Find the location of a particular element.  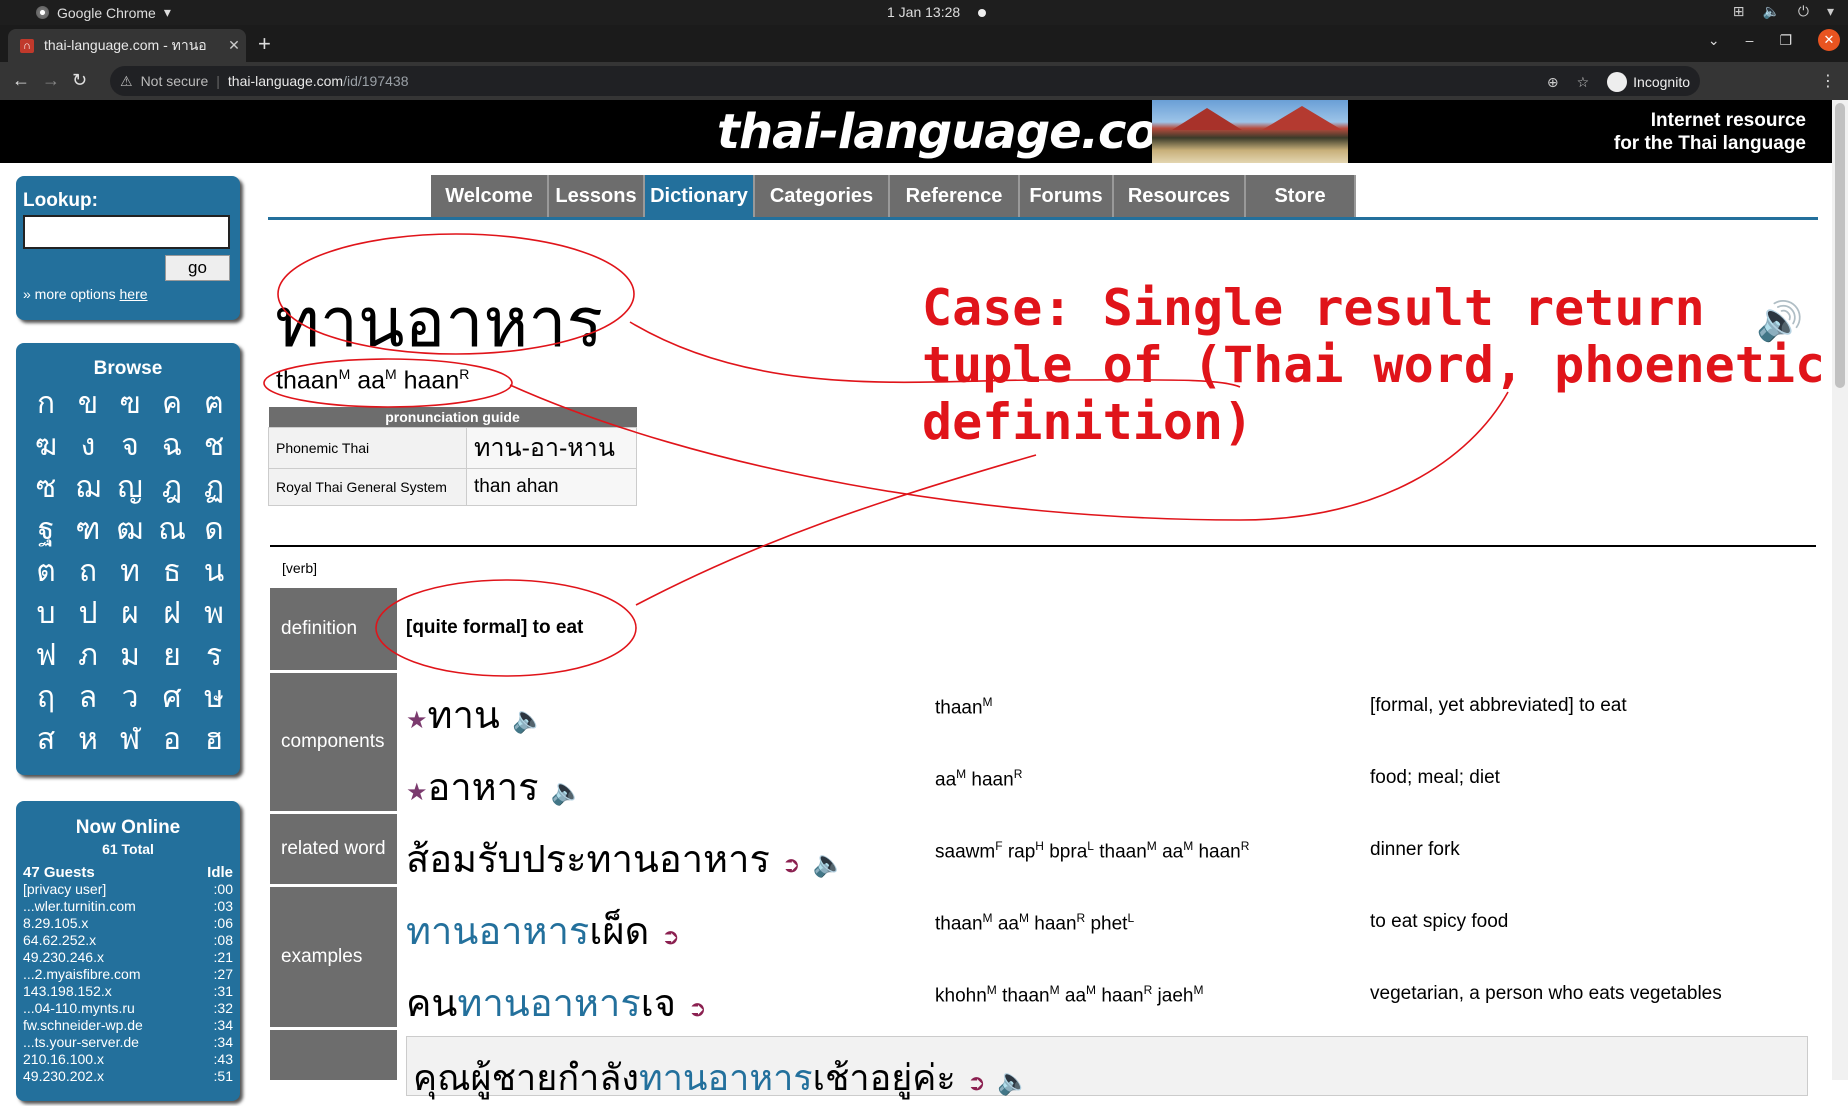

browse-letter: ศ is located at coordinates (172, 698).